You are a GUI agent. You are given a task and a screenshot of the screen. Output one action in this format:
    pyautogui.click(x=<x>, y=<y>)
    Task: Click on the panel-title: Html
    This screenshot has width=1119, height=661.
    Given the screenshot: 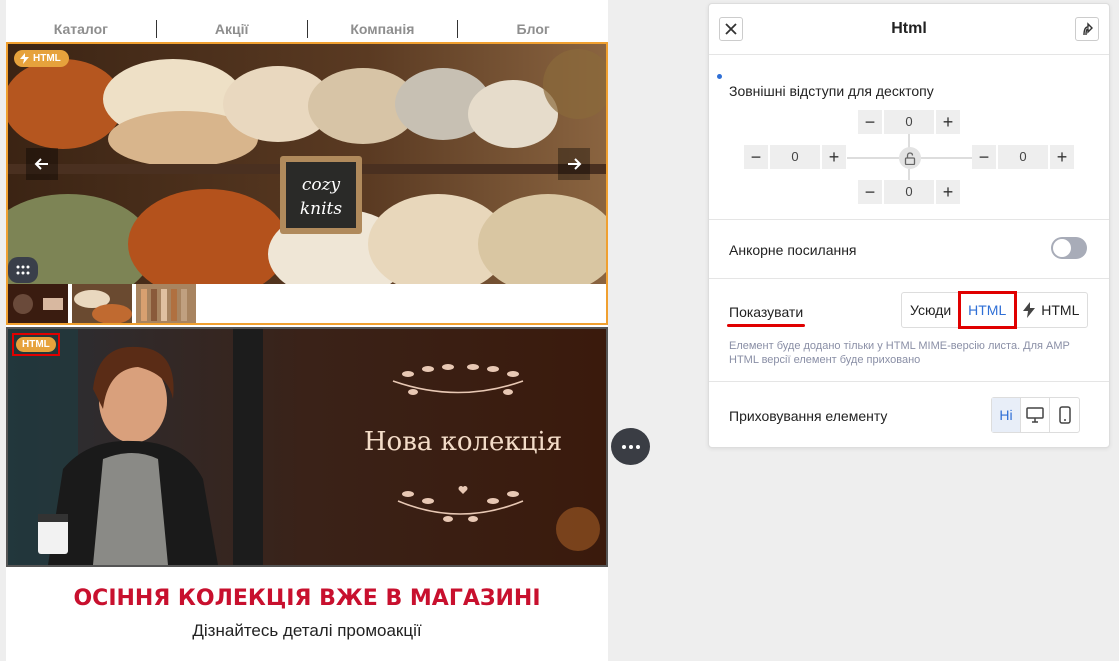 What is the action you would take?
    pyautogui.click(x=909, y=28)
    